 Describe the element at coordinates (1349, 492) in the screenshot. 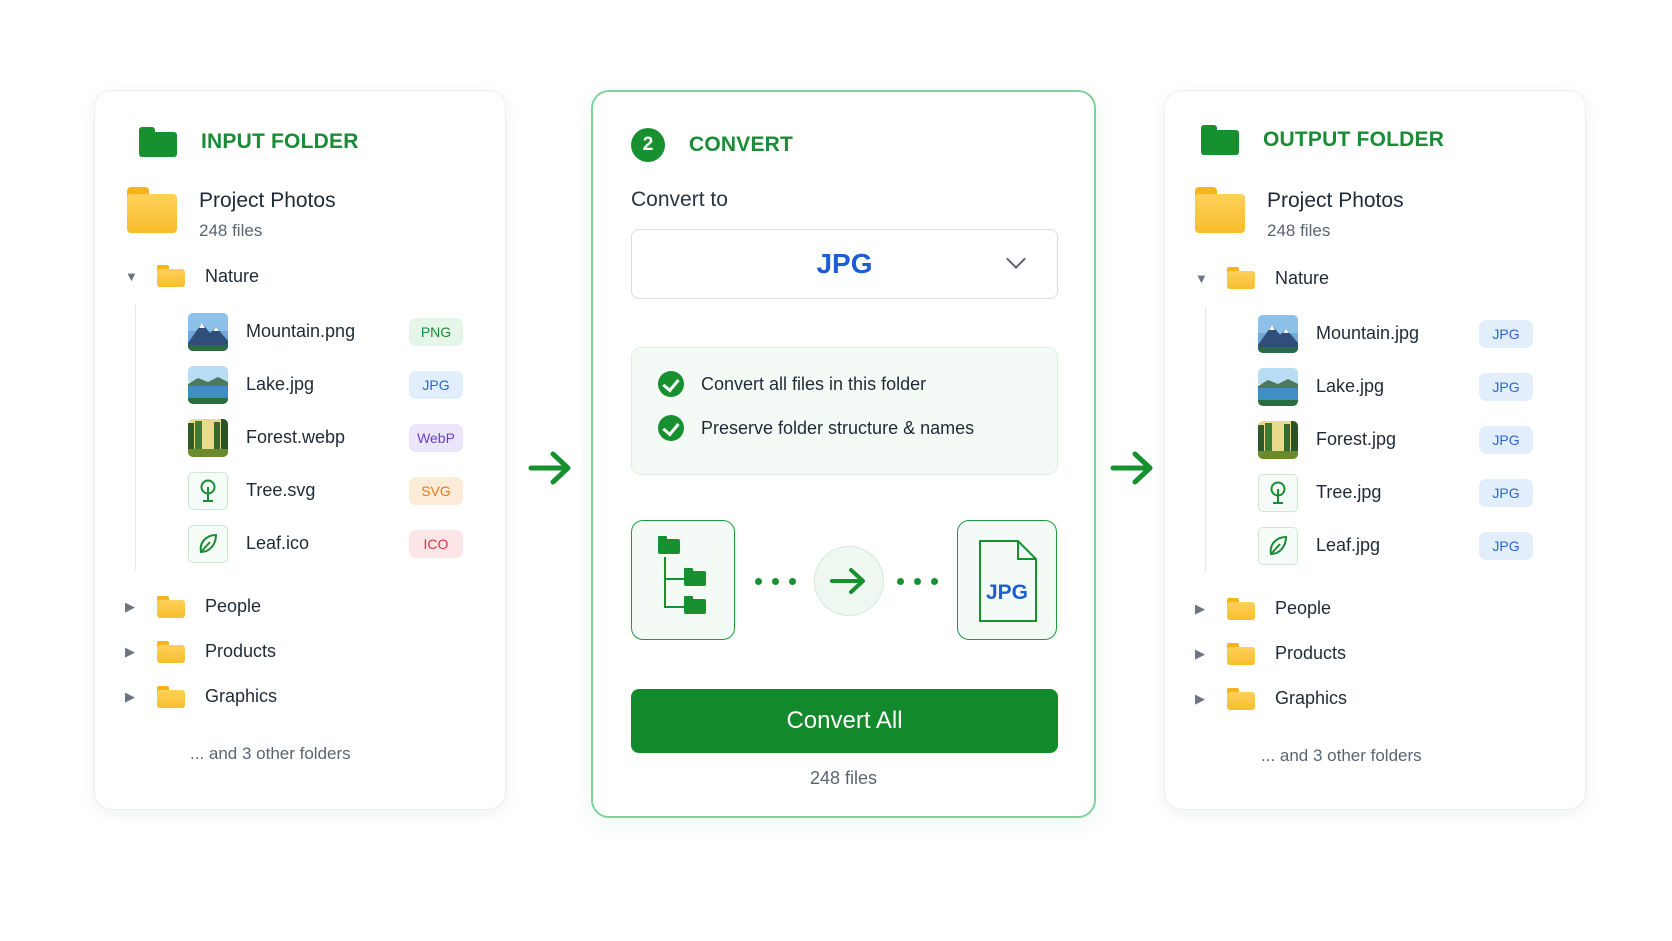

I see `file-name: Tree.jpg` at that location.